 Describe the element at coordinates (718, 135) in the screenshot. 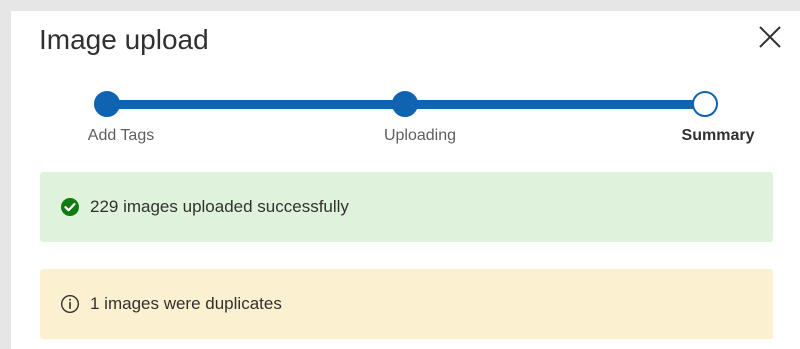

I see `step-label-summary: Summary` at that location.